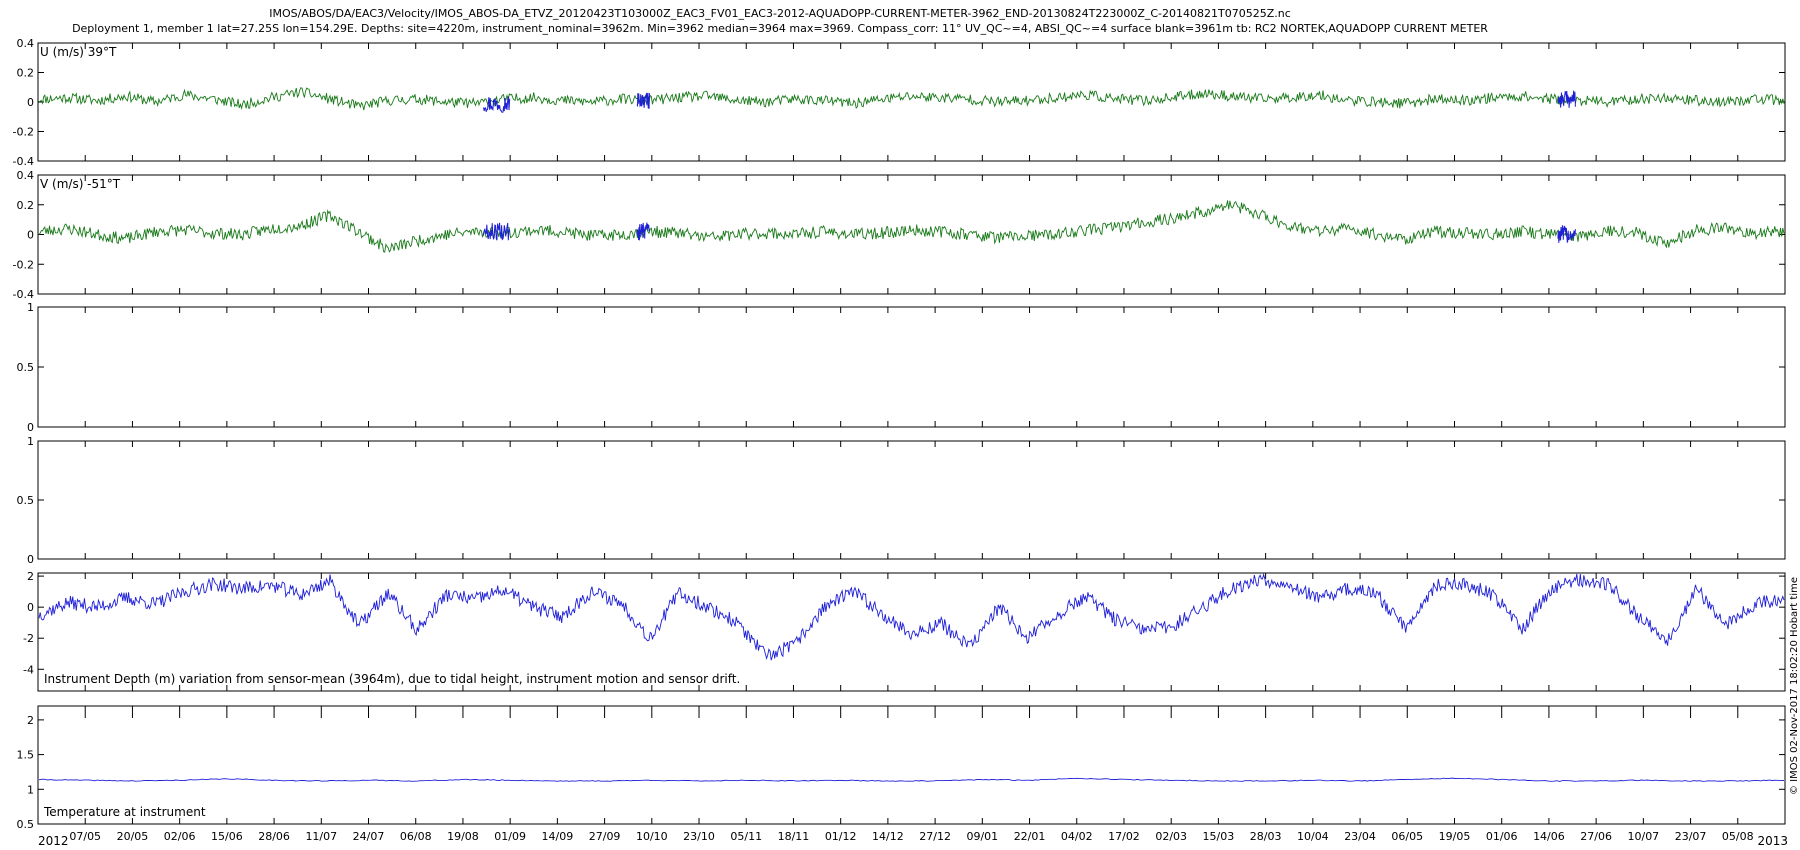  What do you see at coordinates (1313, 836) in the screenshot?
I see `x-tick-label: 10/04` at bounding box center [1313, 836].